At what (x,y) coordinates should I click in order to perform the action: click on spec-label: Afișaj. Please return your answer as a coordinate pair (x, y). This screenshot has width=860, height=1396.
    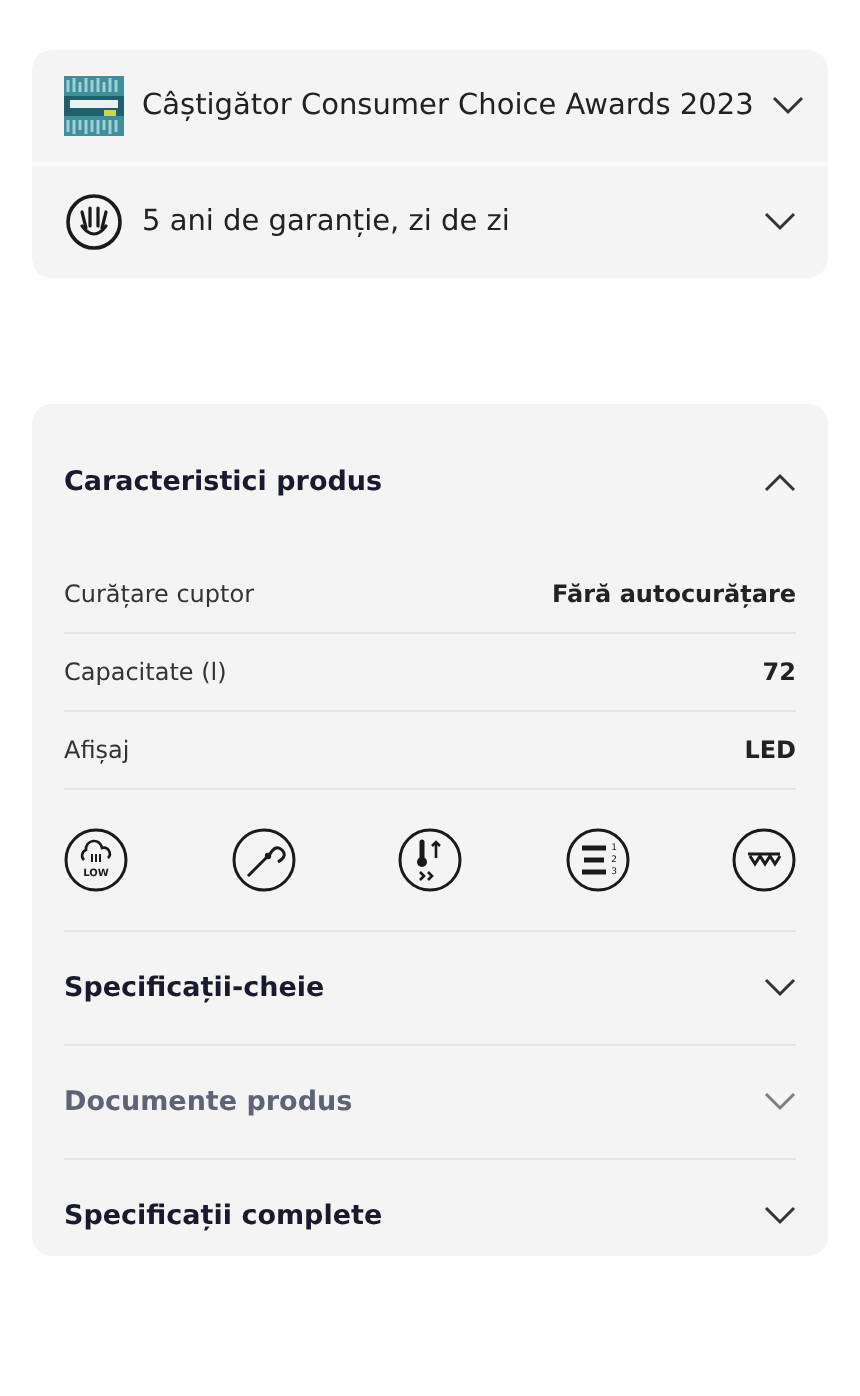
    Looking at the image, I should click on (97, 750).